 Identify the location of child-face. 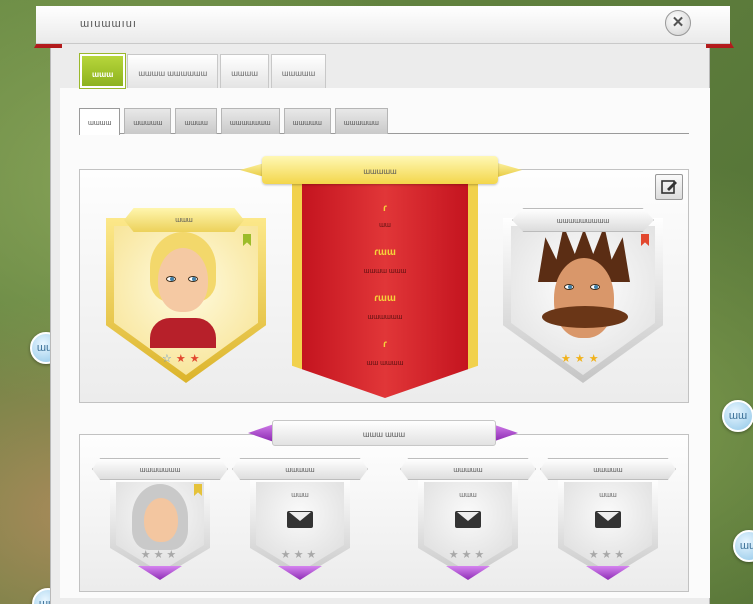
(161, 520).